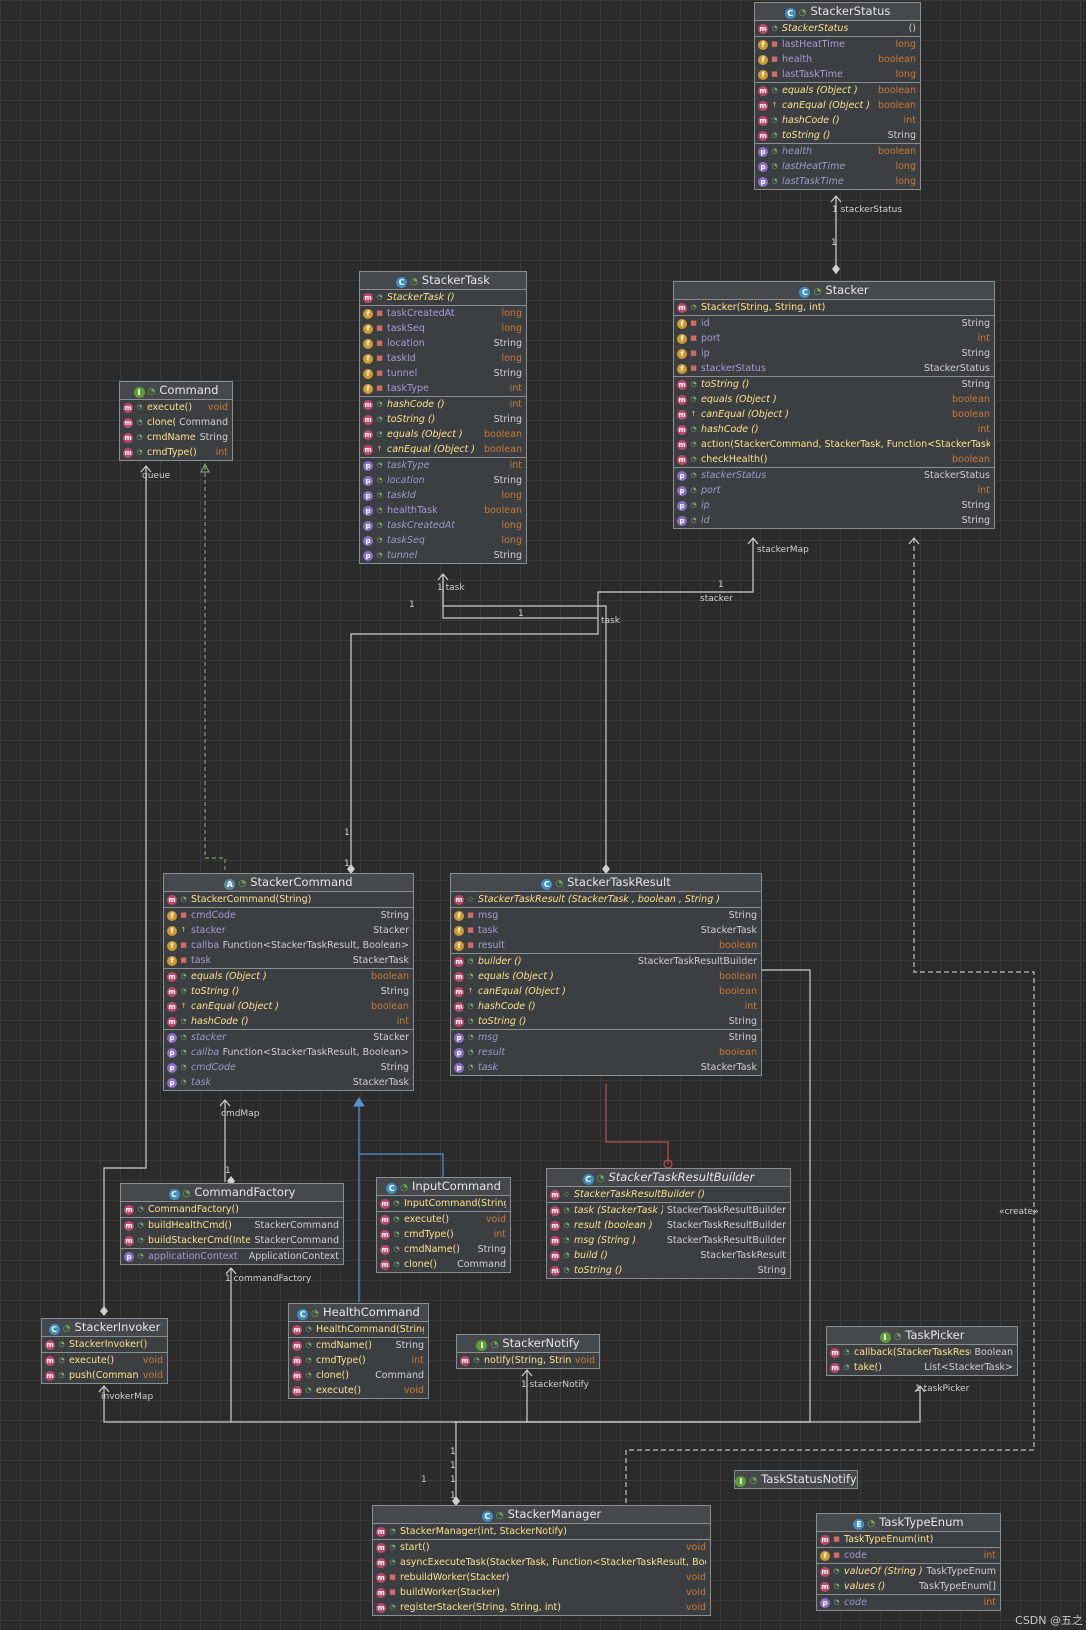  Describe the element at coordinates (908, 1602) in the screenshot. I see `property-row: p ◔ code int` at that location.